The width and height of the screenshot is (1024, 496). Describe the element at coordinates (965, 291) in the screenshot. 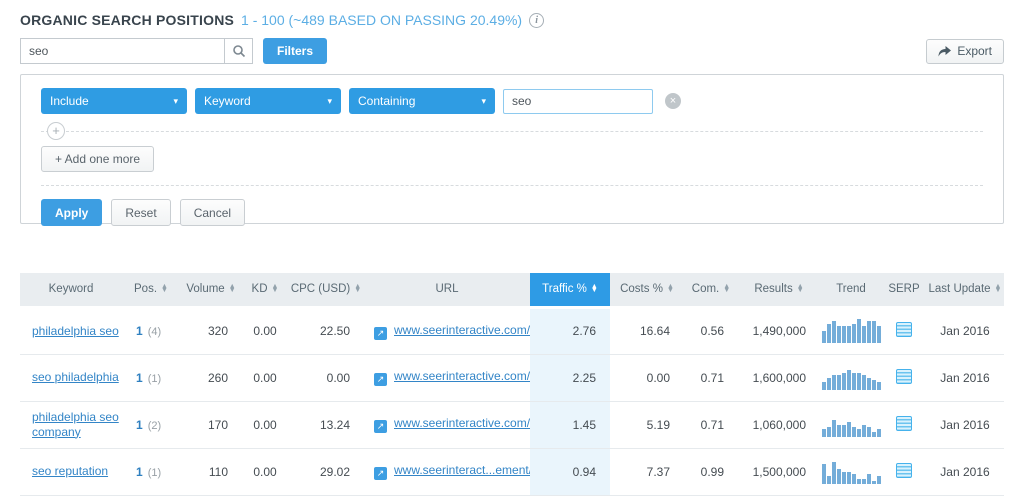

I see `column-header-last-update: Last Update ▲ ▼` at that location.